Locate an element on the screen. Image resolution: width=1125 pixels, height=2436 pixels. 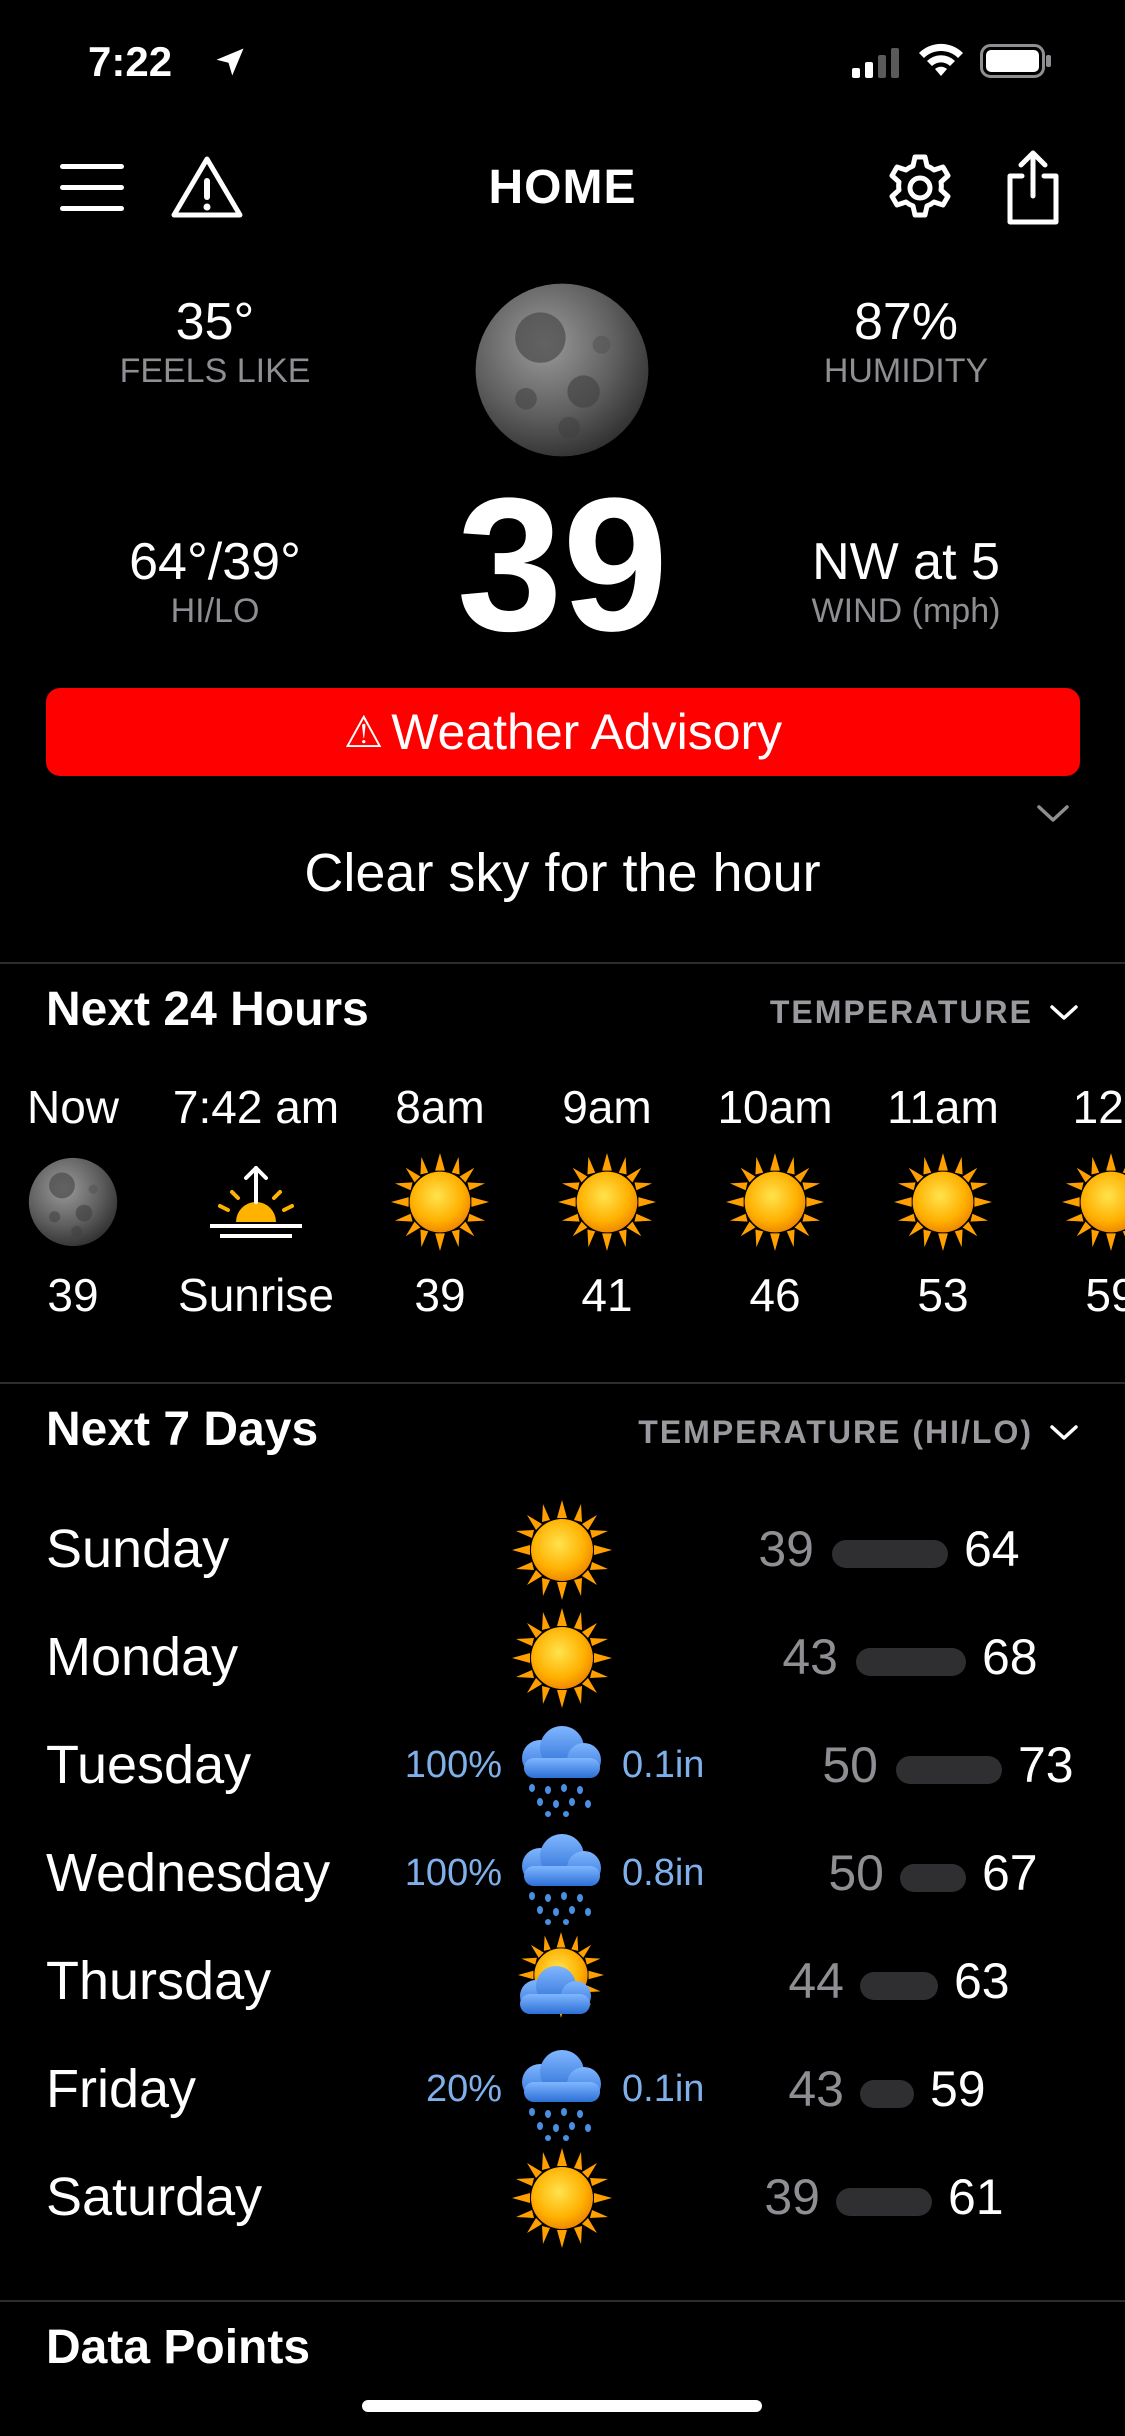
hour-item: 11am 53 is located at coordinates (943, 1201).